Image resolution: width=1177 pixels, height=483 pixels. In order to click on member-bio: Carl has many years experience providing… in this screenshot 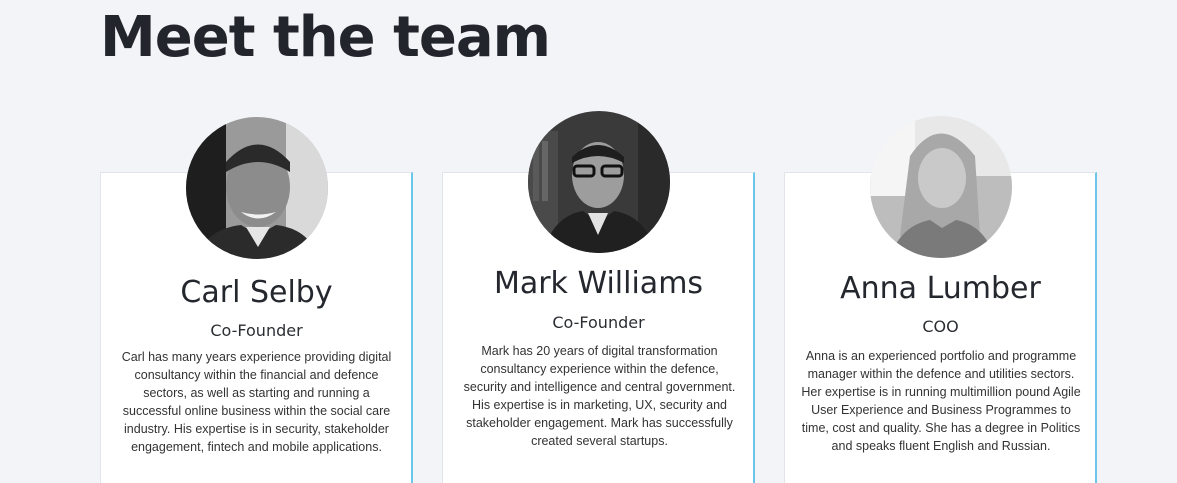, I will do `click(256, 402)`.